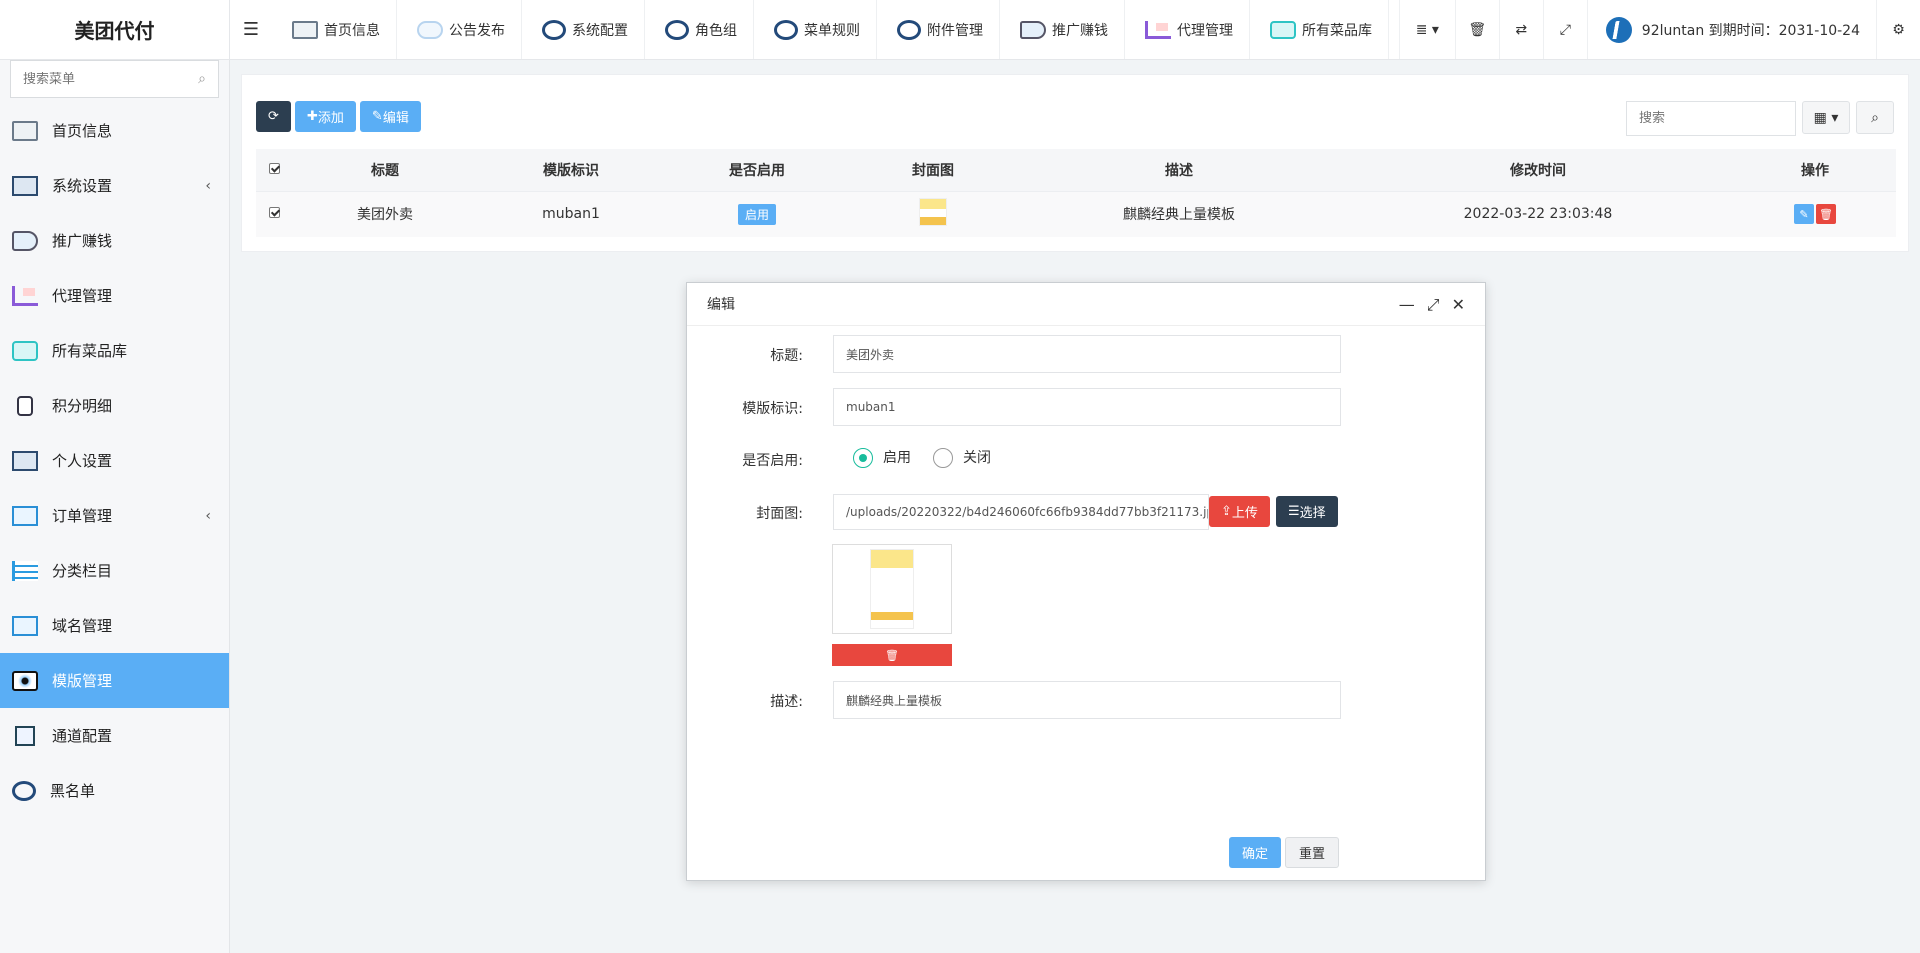 The height and width of the screenshot is (953, 1920). Describe the element at coordinates (1087, 354) in the screenshot. I see `title-field: 美团外卖` at that location.